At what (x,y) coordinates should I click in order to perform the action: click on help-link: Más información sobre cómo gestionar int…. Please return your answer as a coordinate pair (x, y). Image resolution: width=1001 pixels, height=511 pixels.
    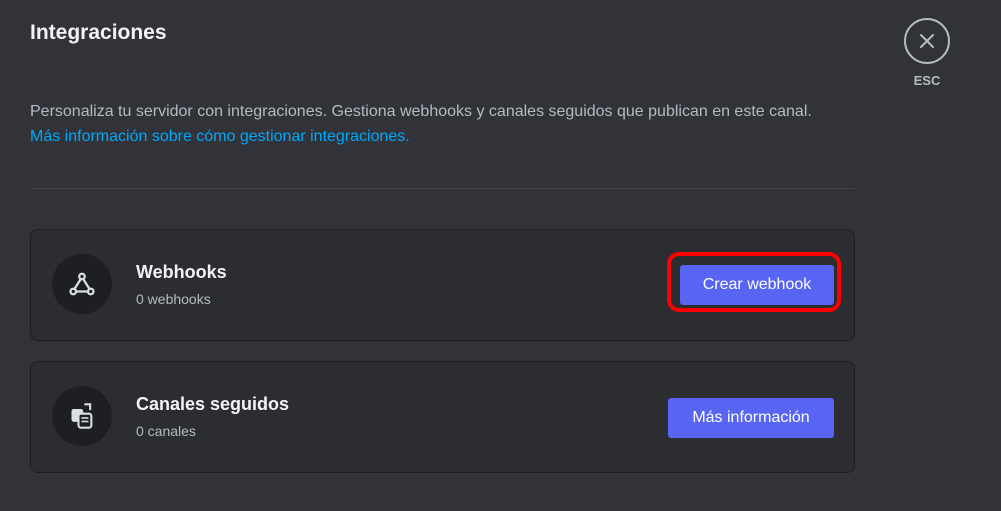
    Looking at the image, I should click on (220, 136).